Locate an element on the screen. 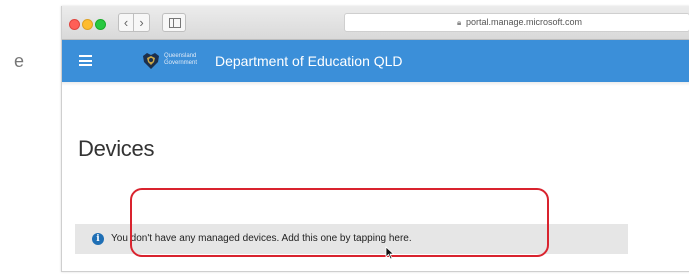 This screenshot has height=275, width=689. close-window-button is located at coordinates (74, 24).